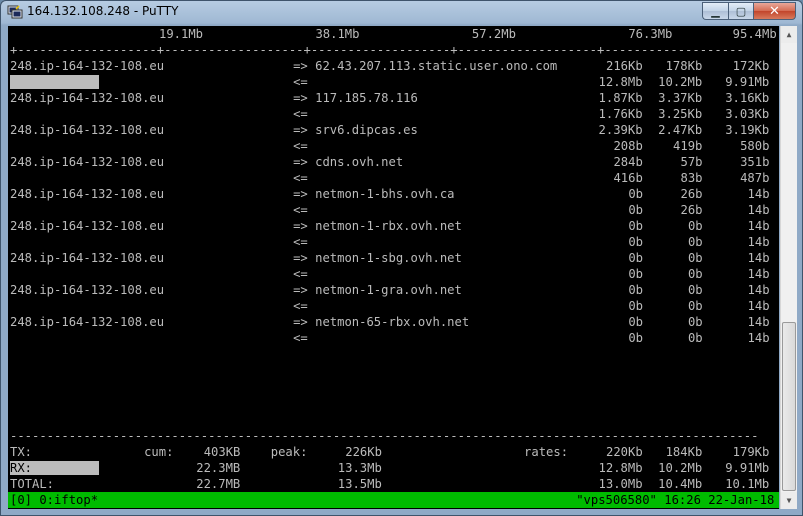 This screenshot has height=516, width=803. I want to click on tx-total-rate: 184Kb, so click(684, 452).